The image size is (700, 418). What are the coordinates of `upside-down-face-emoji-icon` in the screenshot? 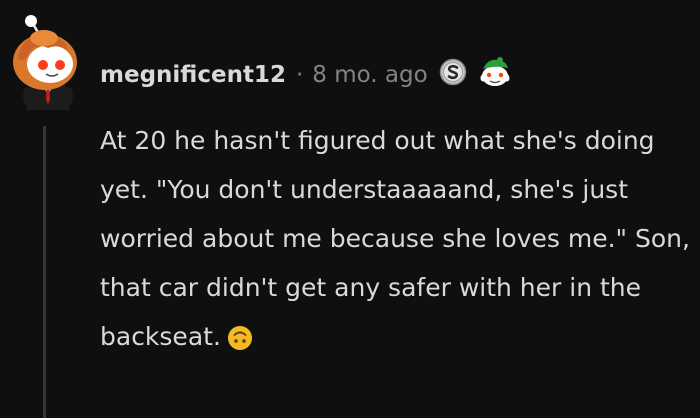 It's located at (240, 342).